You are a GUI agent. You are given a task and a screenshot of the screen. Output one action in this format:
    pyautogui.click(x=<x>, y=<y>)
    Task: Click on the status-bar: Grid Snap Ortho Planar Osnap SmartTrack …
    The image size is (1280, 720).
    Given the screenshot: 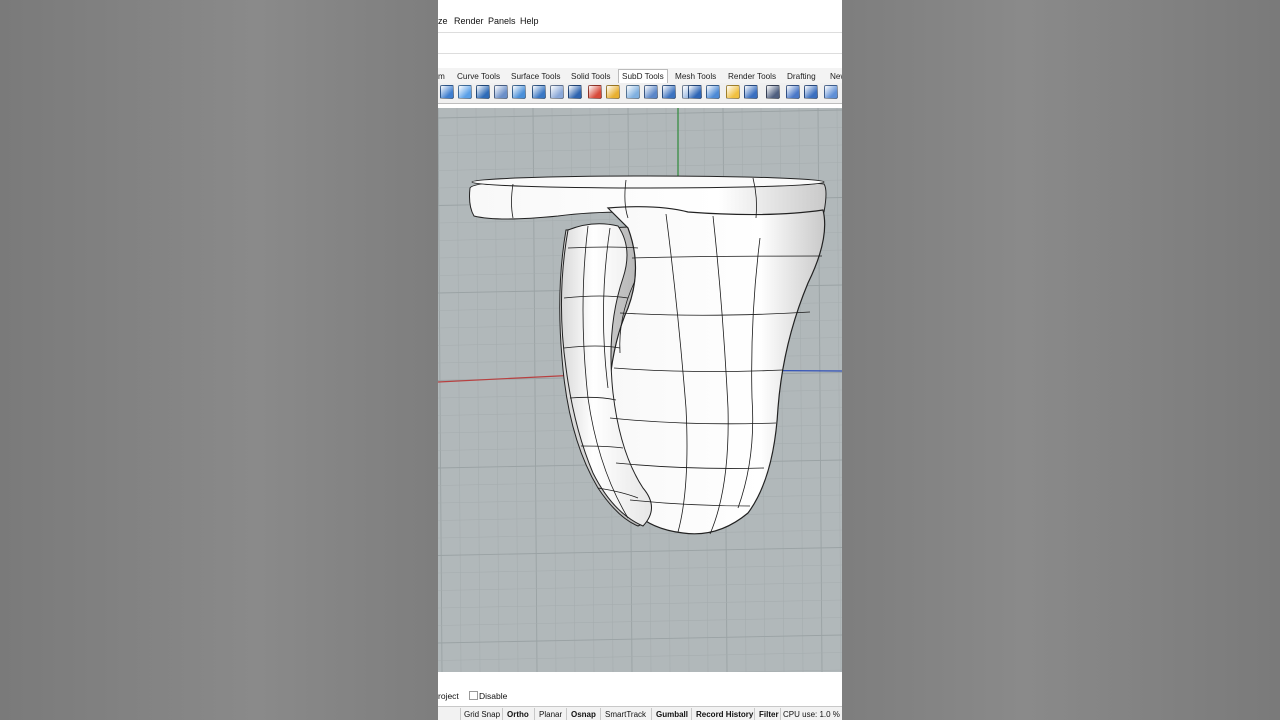 What is the action you would take?
    pyautogui.click(x=640, y=713)
    